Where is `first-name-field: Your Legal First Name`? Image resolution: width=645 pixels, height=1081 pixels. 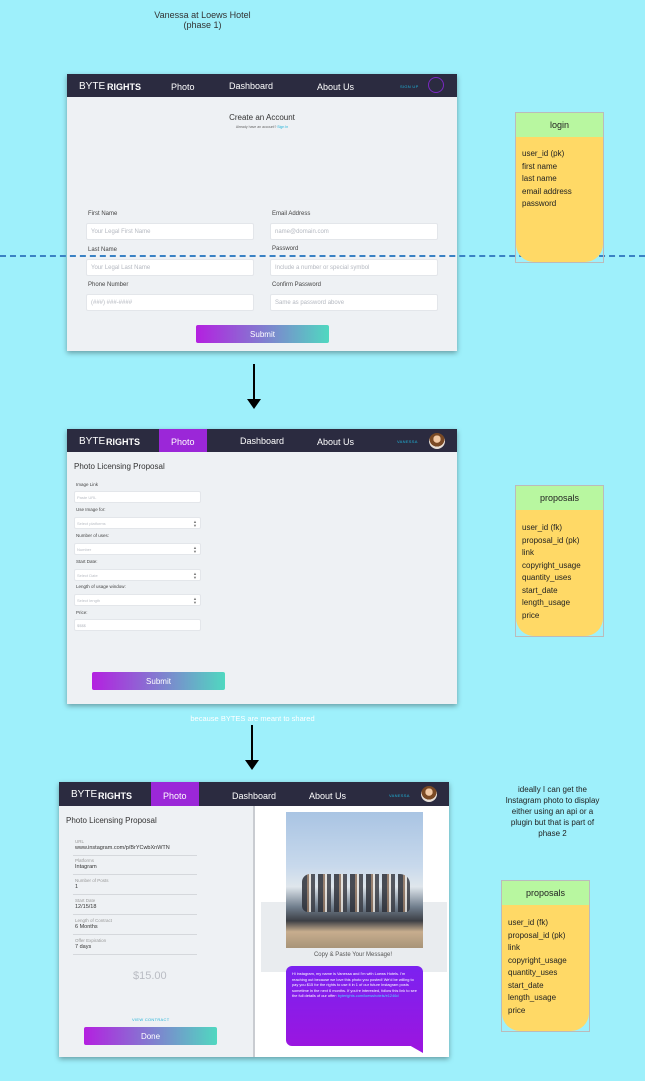 first-name-field: Your Legal First Name is located at coordinates (170, 231).